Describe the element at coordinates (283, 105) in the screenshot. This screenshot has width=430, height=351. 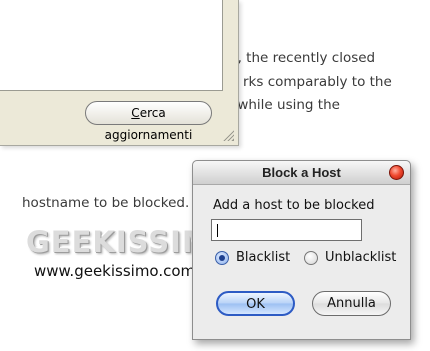
I see `article-text-line: s while using the` at that location.